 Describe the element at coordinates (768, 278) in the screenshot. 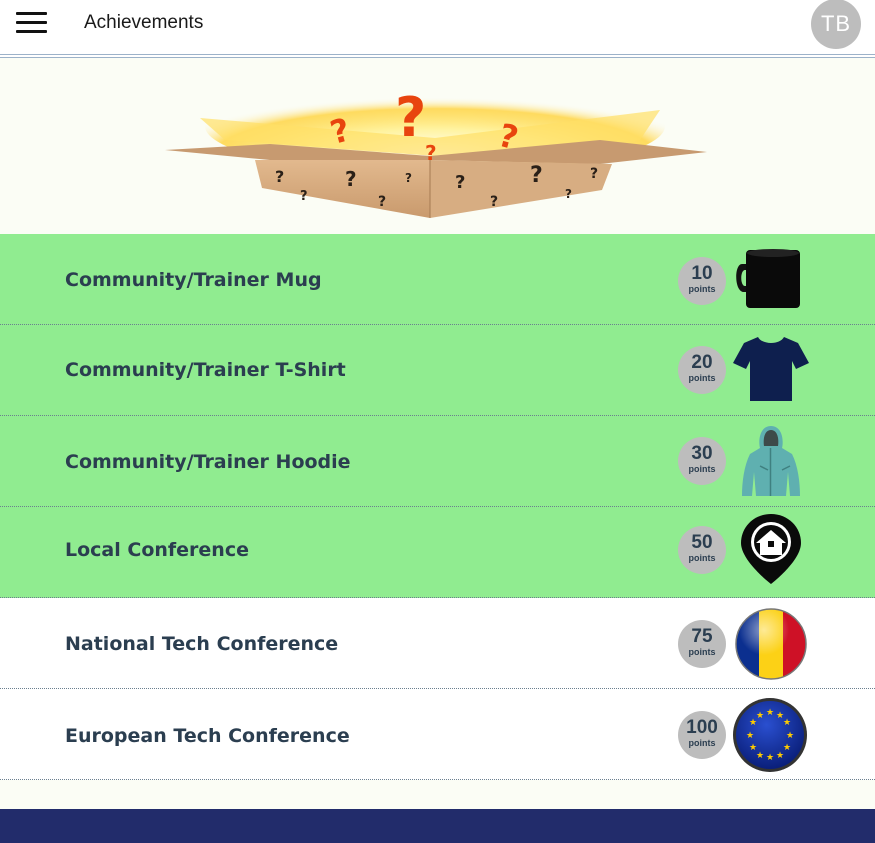

I see `mug-icon` at that location.